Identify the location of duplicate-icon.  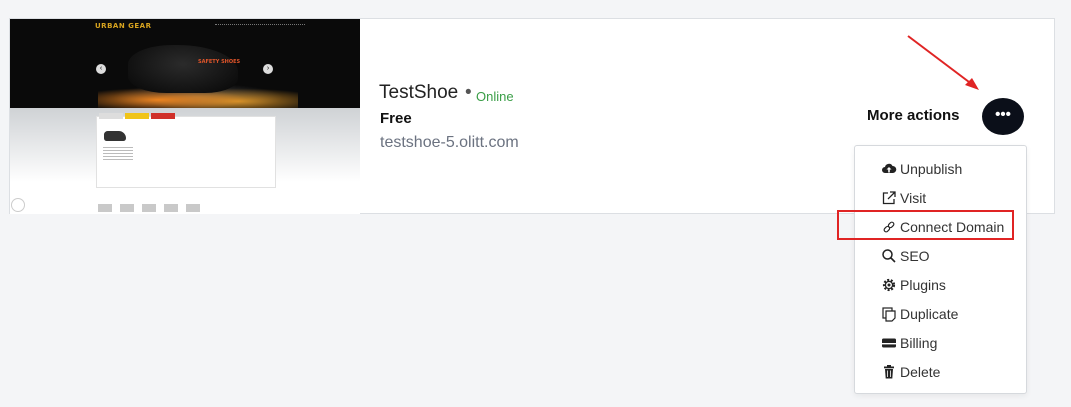
(889, 314).